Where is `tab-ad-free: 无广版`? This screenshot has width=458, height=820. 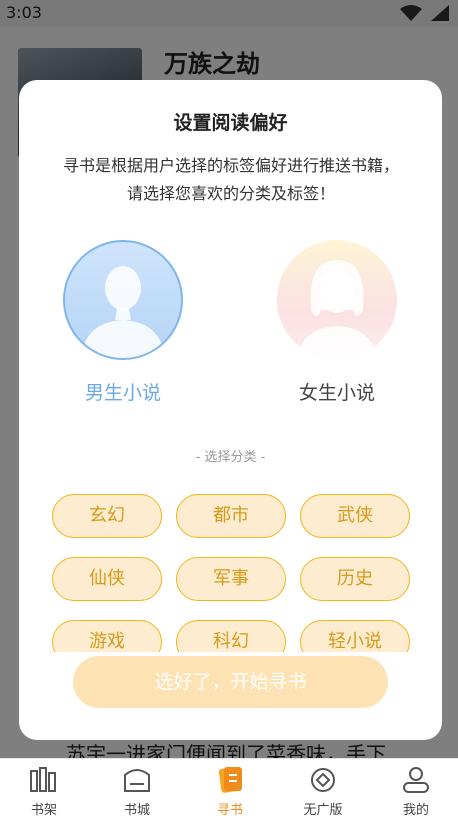 tab-ad-free: 无广版 is located at coordinates (323, 789).